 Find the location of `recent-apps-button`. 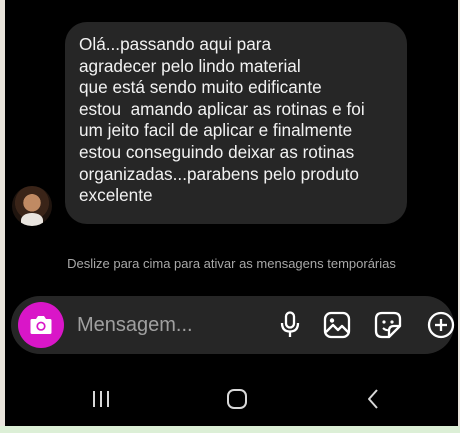

recent-apps-button is located at coordinates (101, 399).